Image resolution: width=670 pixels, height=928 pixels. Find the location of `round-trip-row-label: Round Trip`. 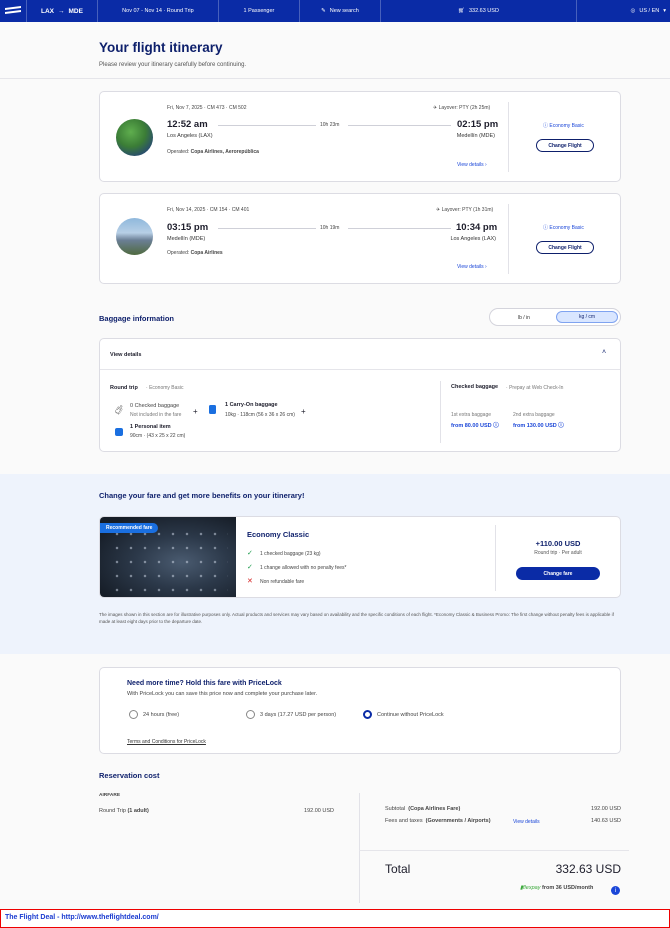

round-trip-row-label: Round Trip is located at coordinates (112, 811).